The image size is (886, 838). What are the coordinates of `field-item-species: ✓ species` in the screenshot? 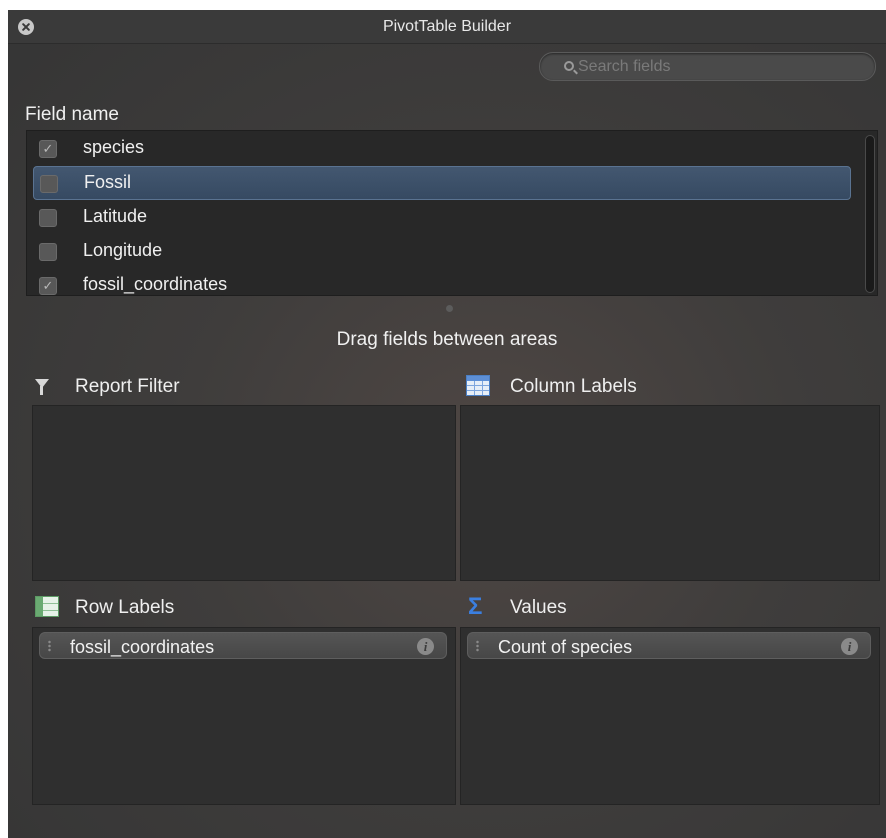 It's located at (442, 148).